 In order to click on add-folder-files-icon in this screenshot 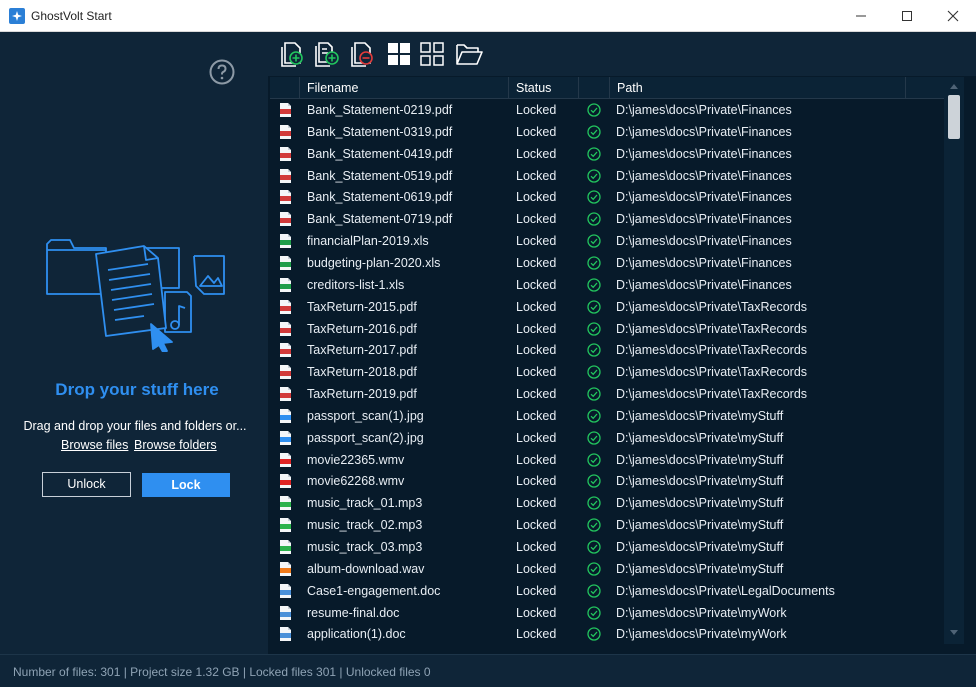, I will do `click(327, 54)`.